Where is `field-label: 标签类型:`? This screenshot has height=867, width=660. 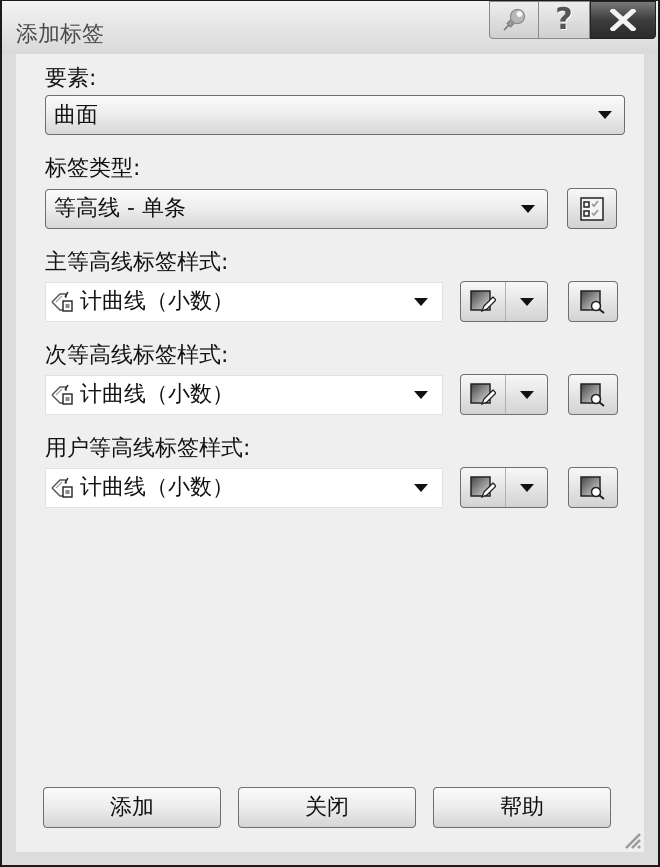
field-label: 标签类型: is located at coordinates (92, 169).